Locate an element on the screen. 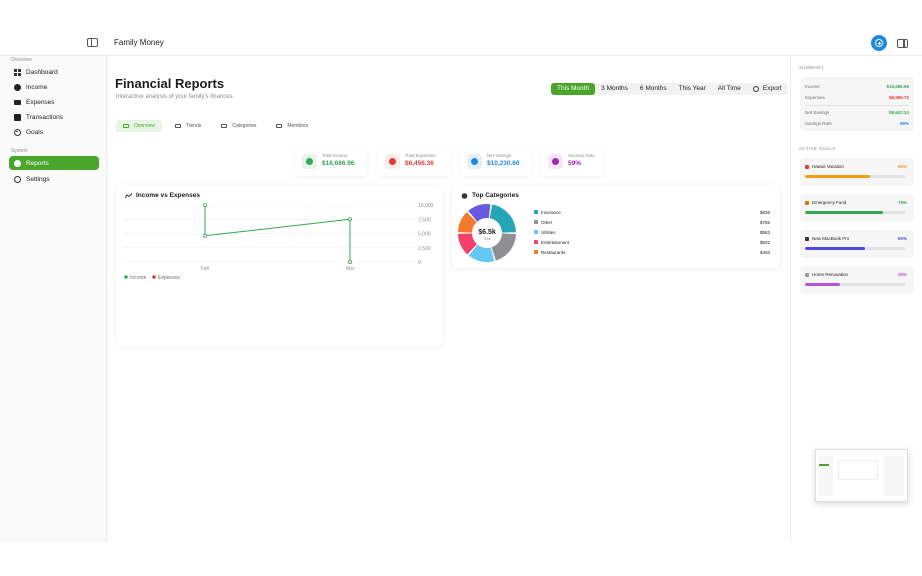 The image size is (922, 576). category-amount: $583 is located at coordinates (765, 232).